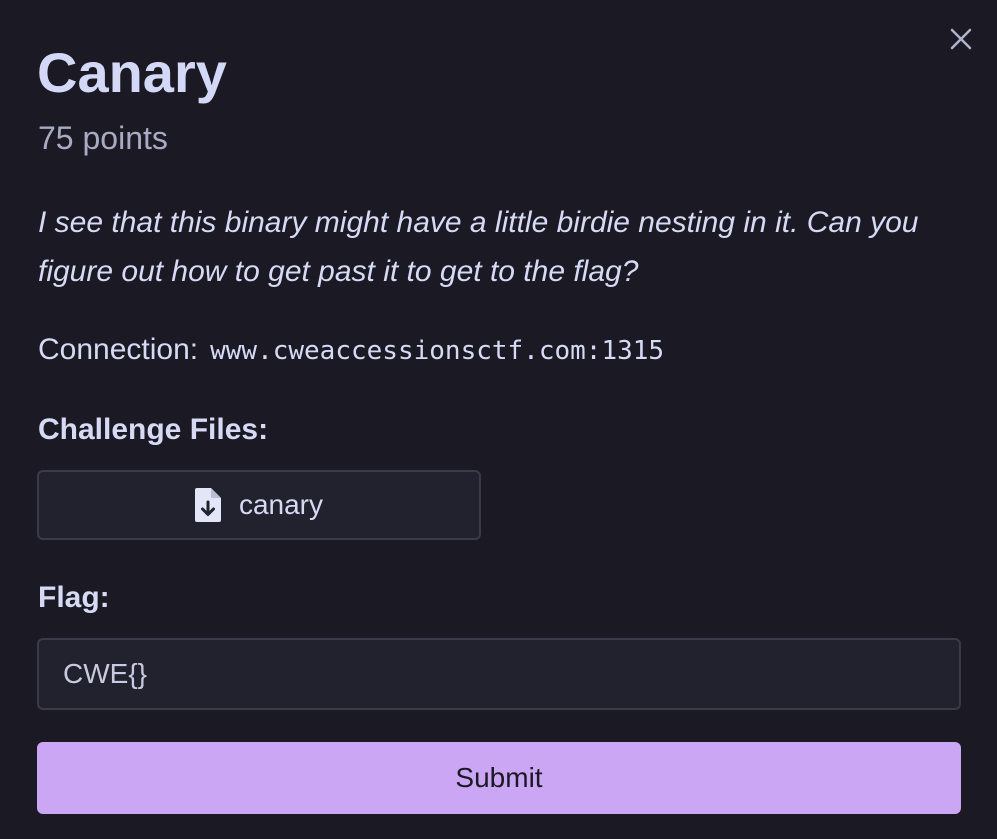 This screenshot has height=839, width=997. What do you see at coordinates (499, 674) in the screenshot?
I see `flag-input` at bounding box center [499, 674].